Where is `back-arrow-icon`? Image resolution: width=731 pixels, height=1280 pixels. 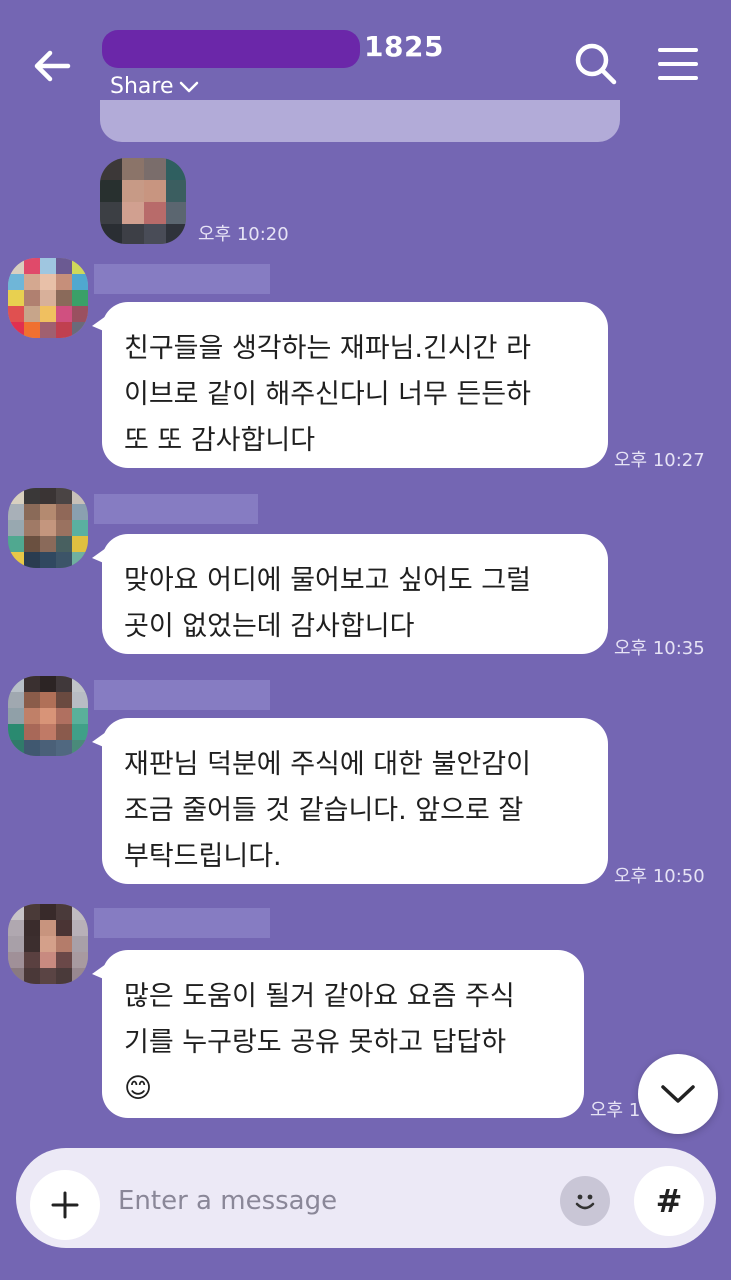 back-arrow-icon is located at coordinates (52, 66).